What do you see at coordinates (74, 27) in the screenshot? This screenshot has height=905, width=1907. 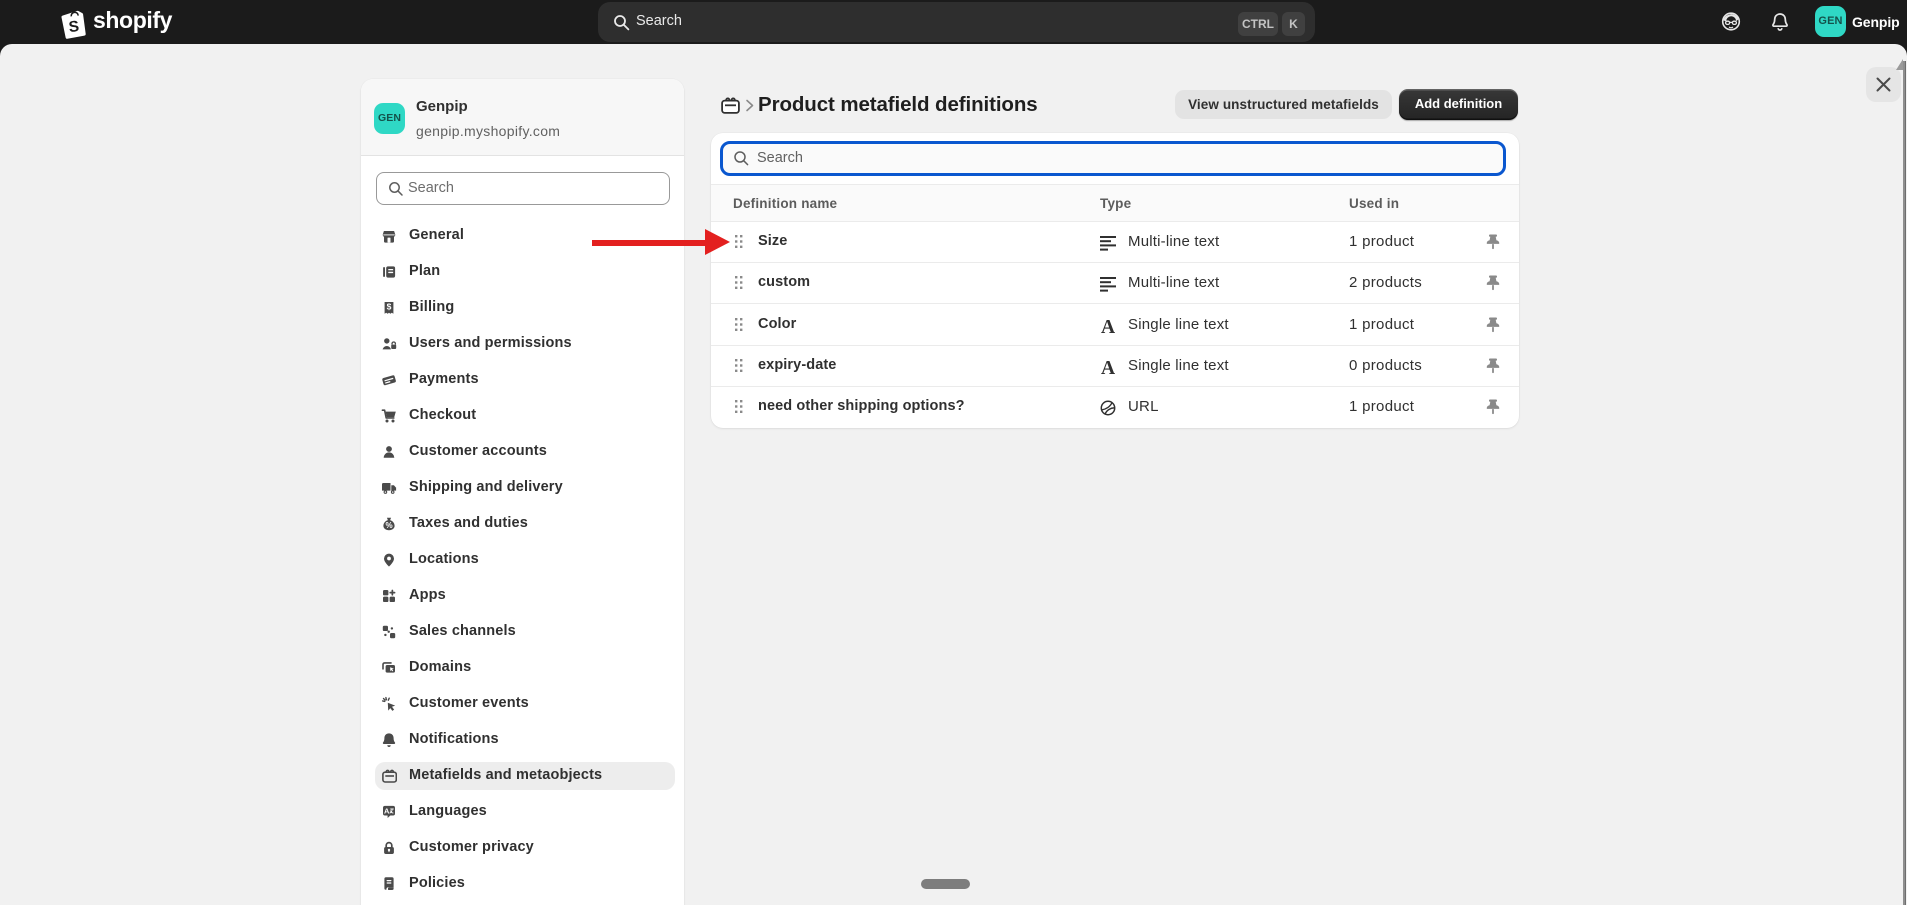 I see `svg-text: S` at bounding box center [74, 27].